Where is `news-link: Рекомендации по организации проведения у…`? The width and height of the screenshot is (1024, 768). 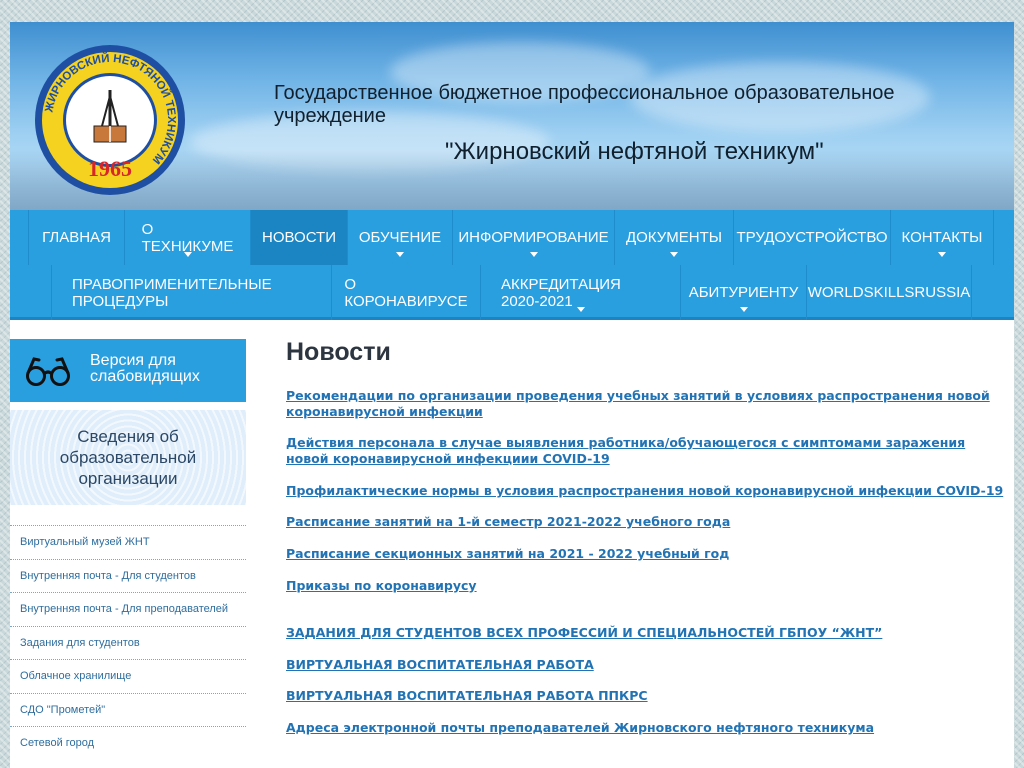 news-link: Рекомендации по организации проведения у… is located at coordinates (646, 404).